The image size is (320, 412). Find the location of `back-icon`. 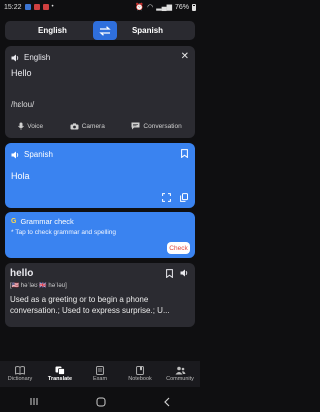

back-icon is located at coordinates (167, 401).